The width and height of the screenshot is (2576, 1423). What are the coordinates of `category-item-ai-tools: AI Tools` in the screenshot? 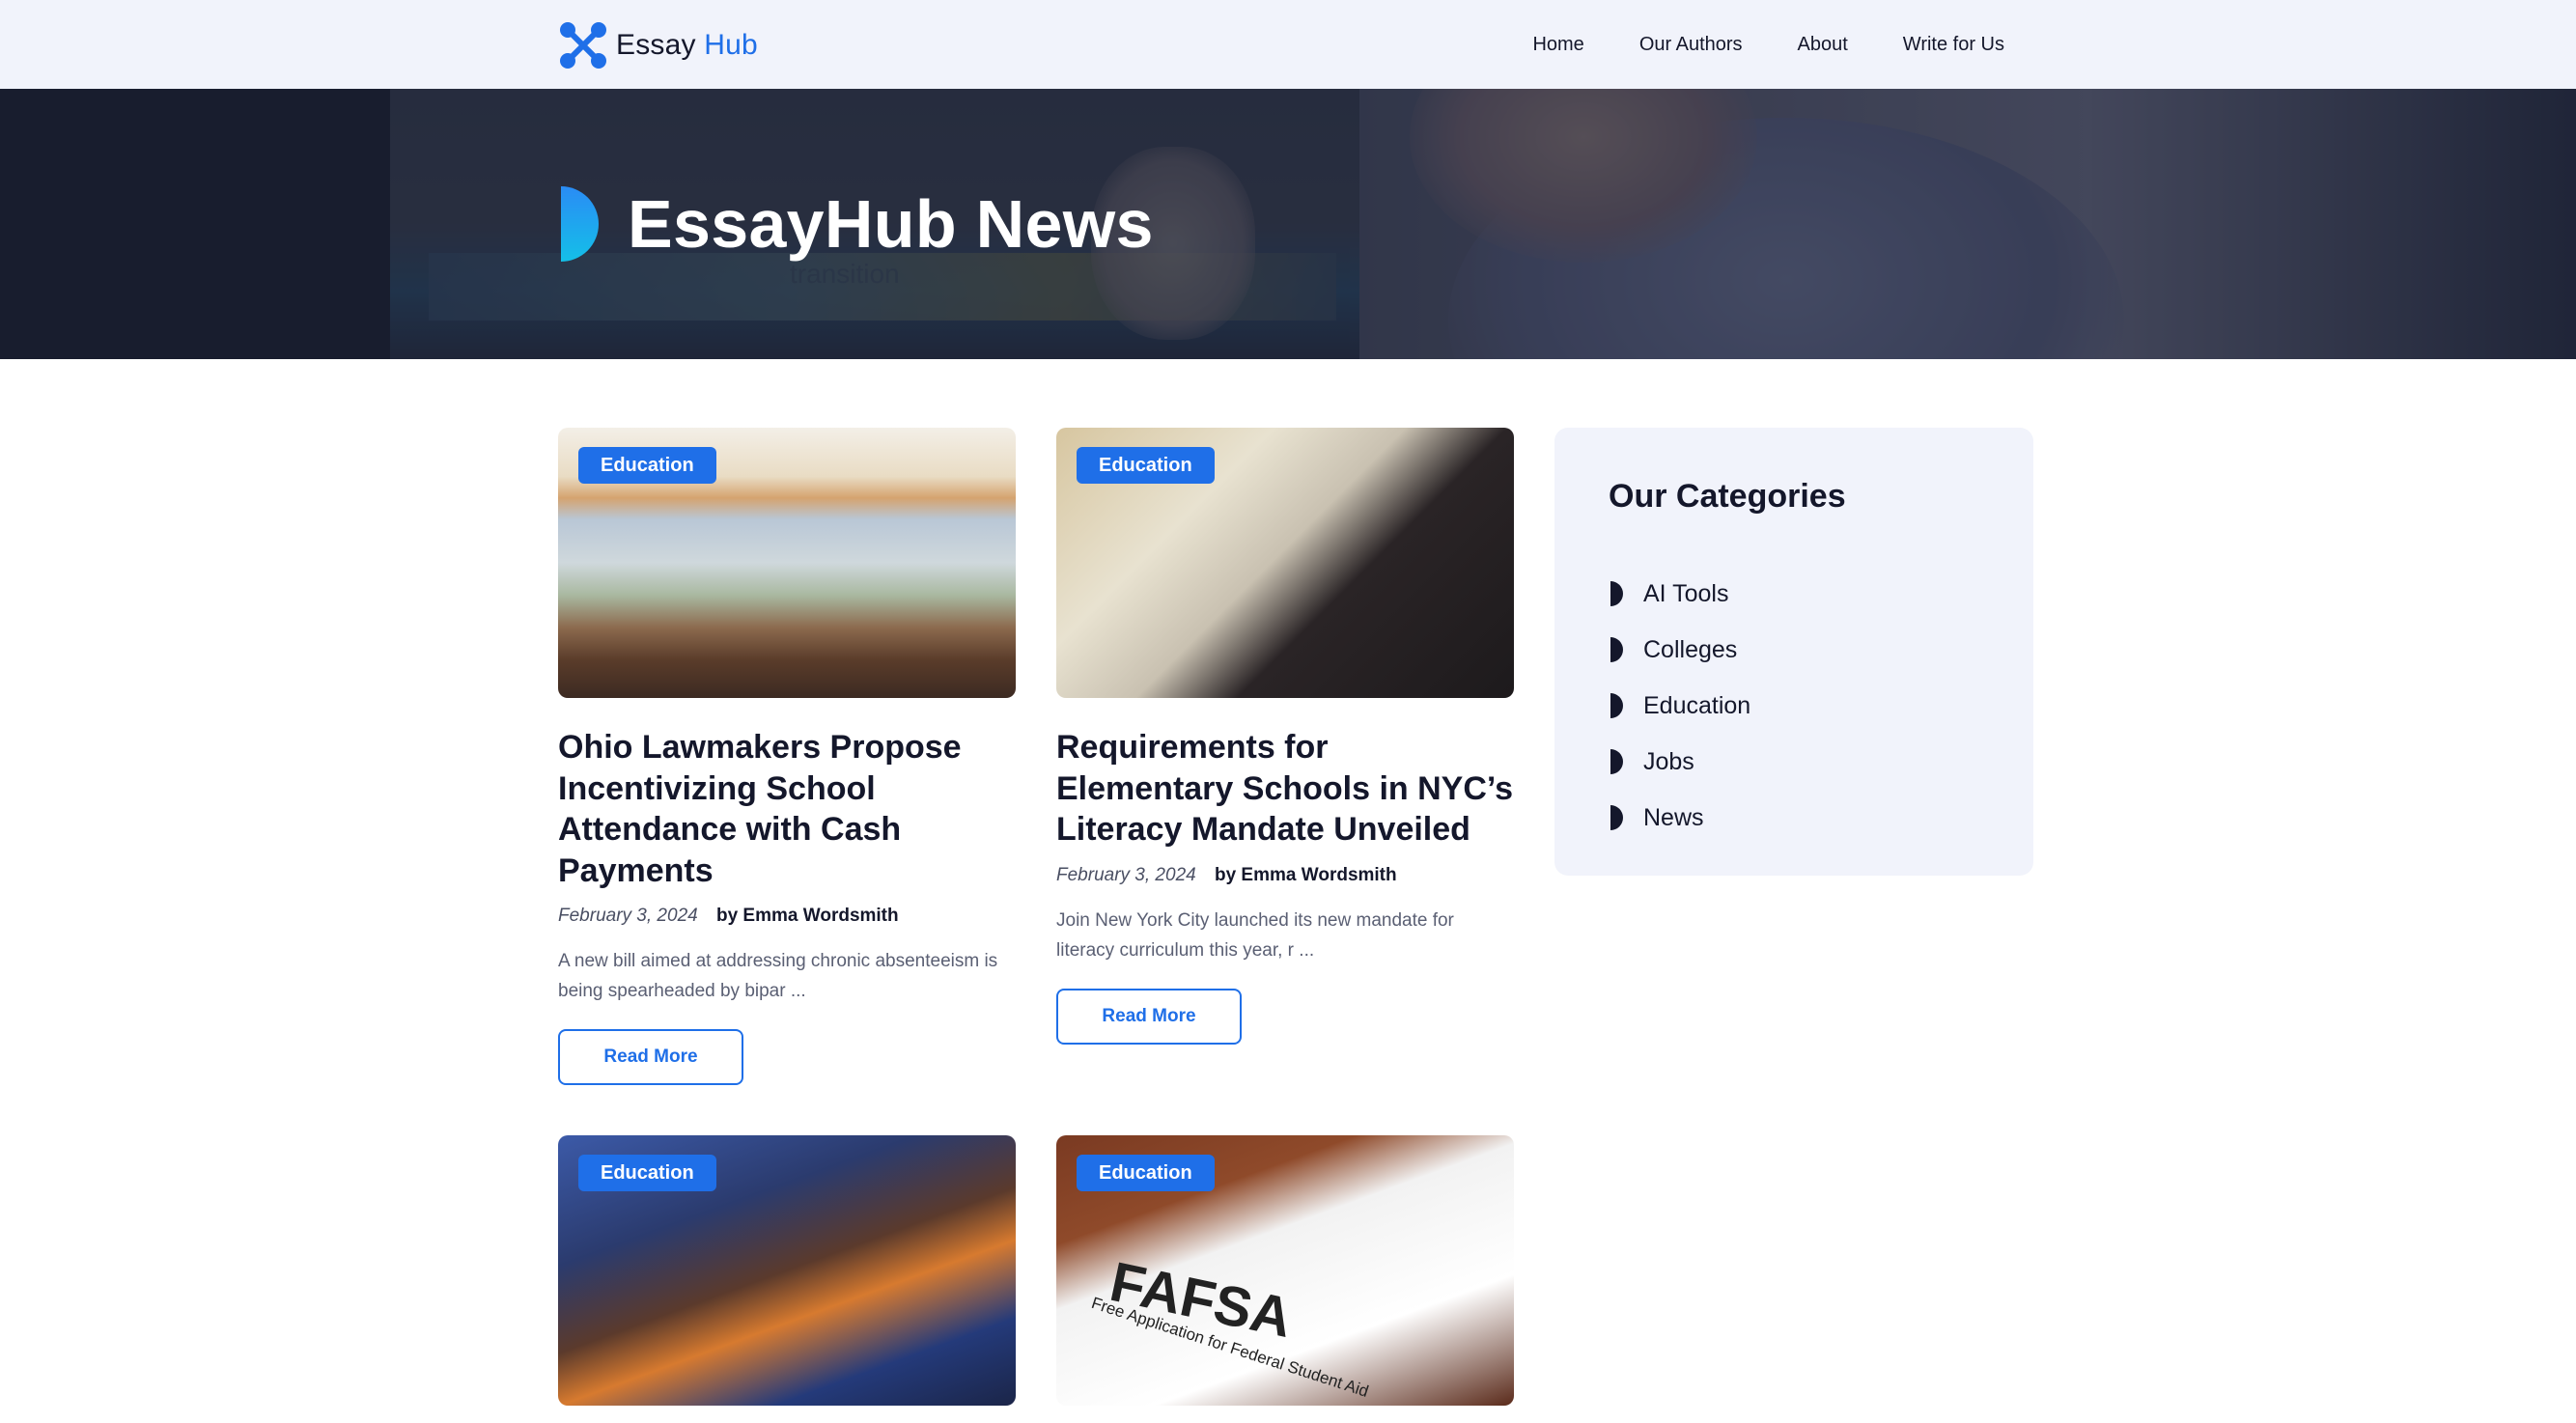 It's located at (1680, 594).